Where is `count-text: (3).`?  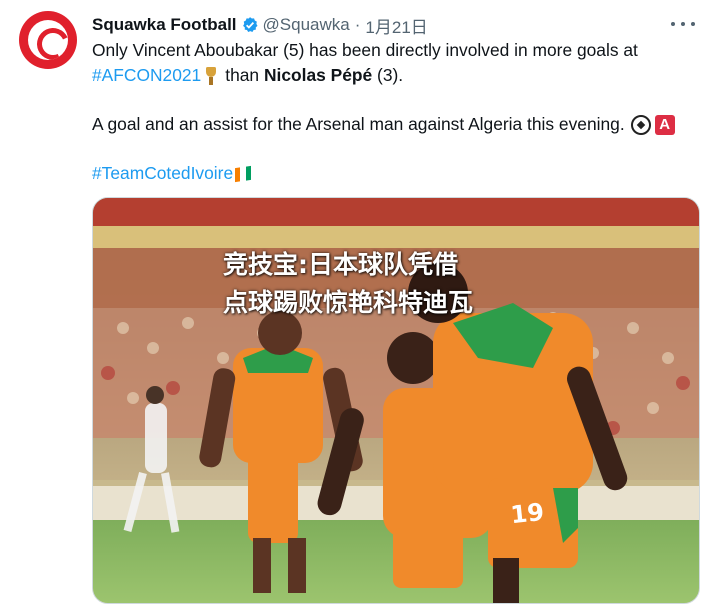
count-text: (3). is located at coordinates (390, 75).